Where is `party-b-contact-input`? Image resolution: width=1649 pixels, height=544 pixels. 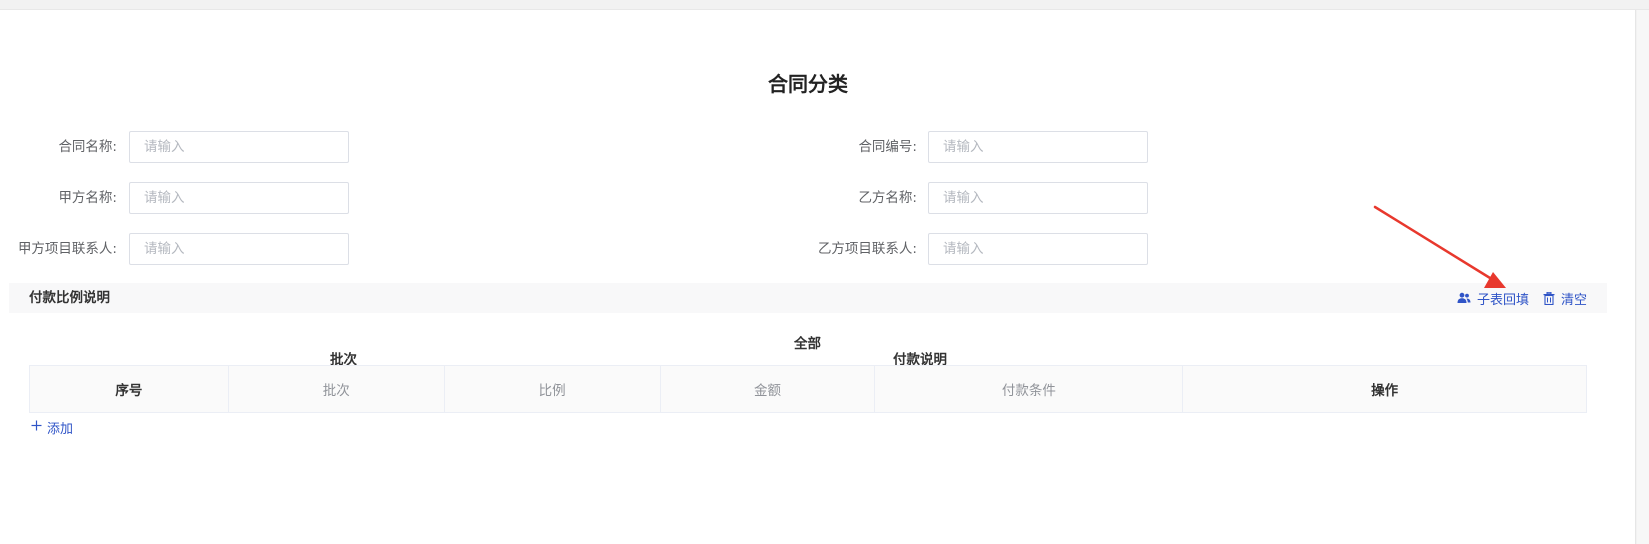
party-b-contact-input is located at coordinates (1038, 249).